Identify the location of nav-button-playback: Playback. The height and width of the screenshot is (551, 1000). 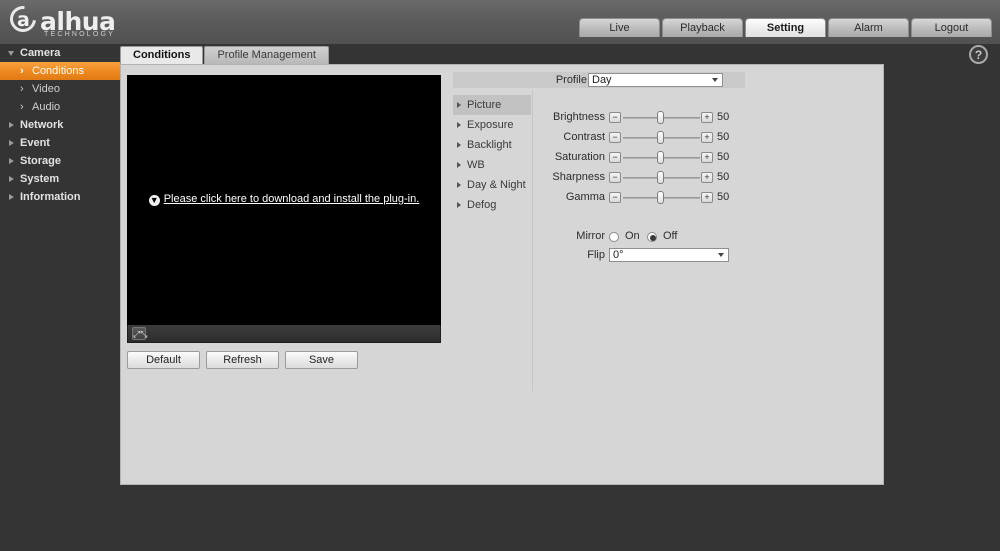
(702, 27).